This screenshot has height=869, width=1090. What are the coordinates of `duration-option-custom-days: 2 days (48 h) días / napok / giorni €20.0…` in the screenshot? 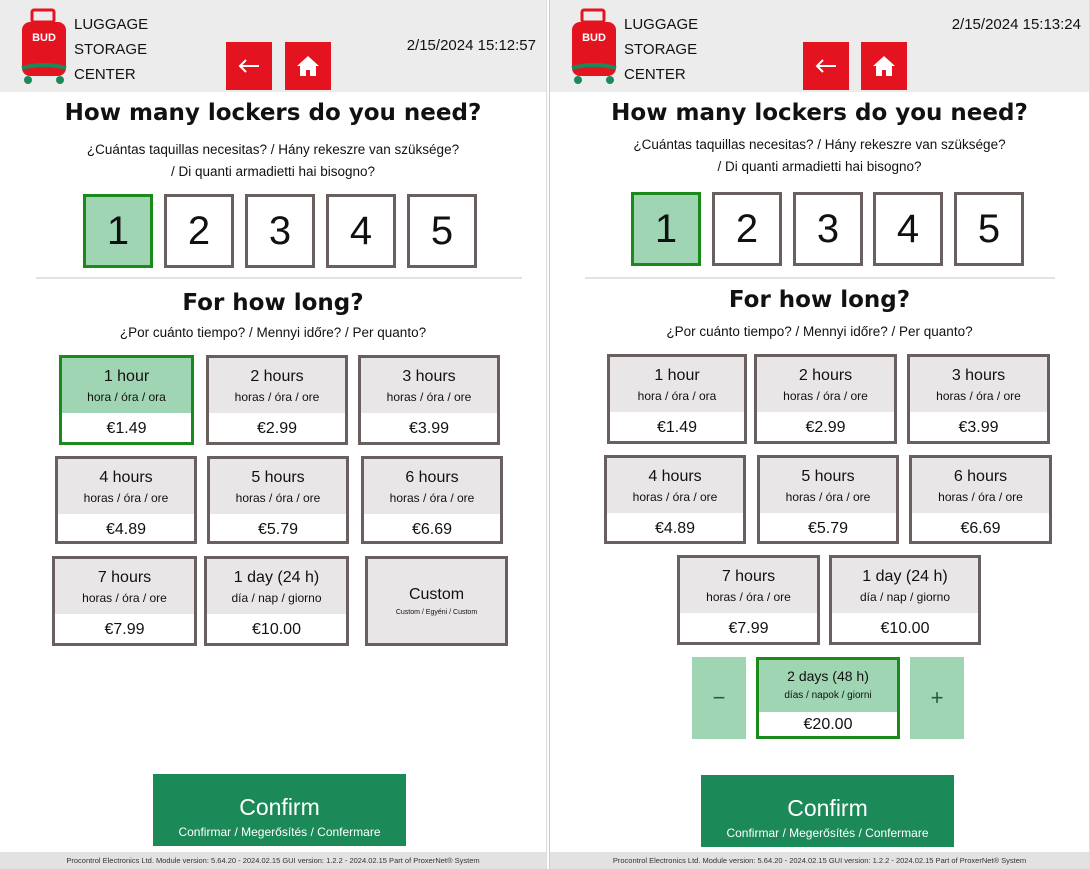 It's located at (828, 698).